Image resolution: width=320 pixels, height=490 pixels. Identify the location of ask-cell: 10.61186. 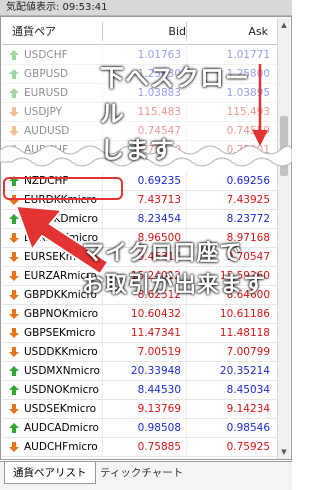
(244, 314).